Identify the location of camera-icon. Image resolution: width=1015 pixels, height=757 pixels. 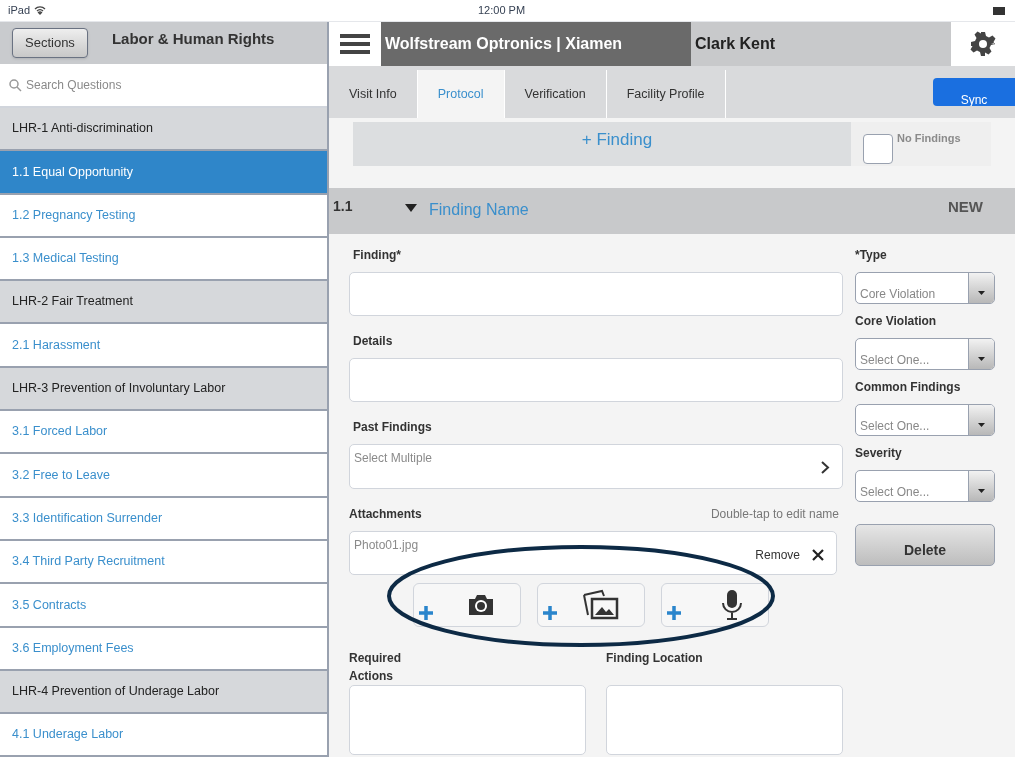
(481, 605).